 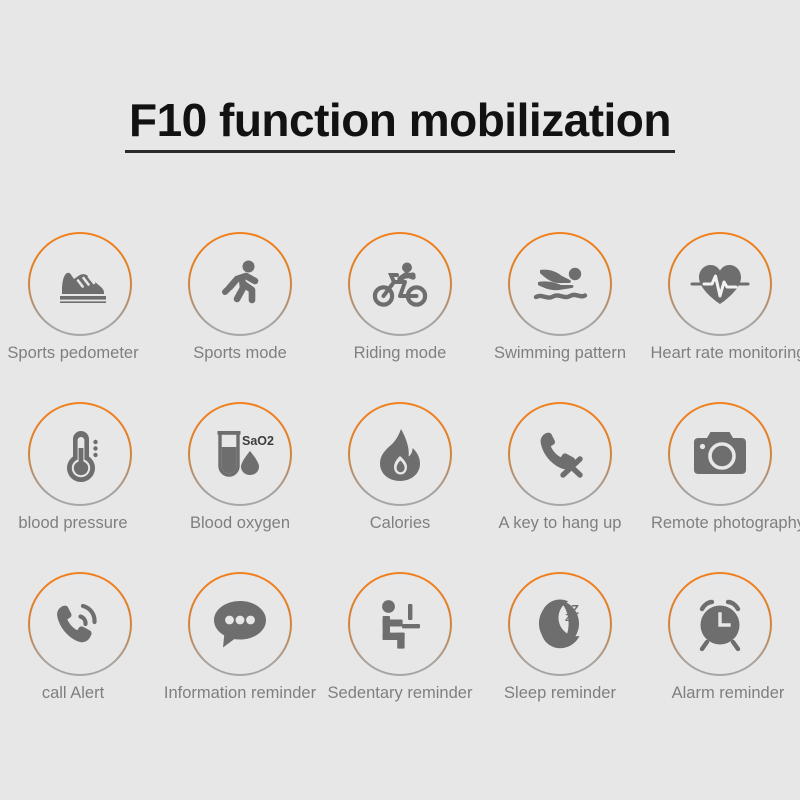 I want to click on feature-item-sports-mode: Sports mode, so click(x=240, y=313).